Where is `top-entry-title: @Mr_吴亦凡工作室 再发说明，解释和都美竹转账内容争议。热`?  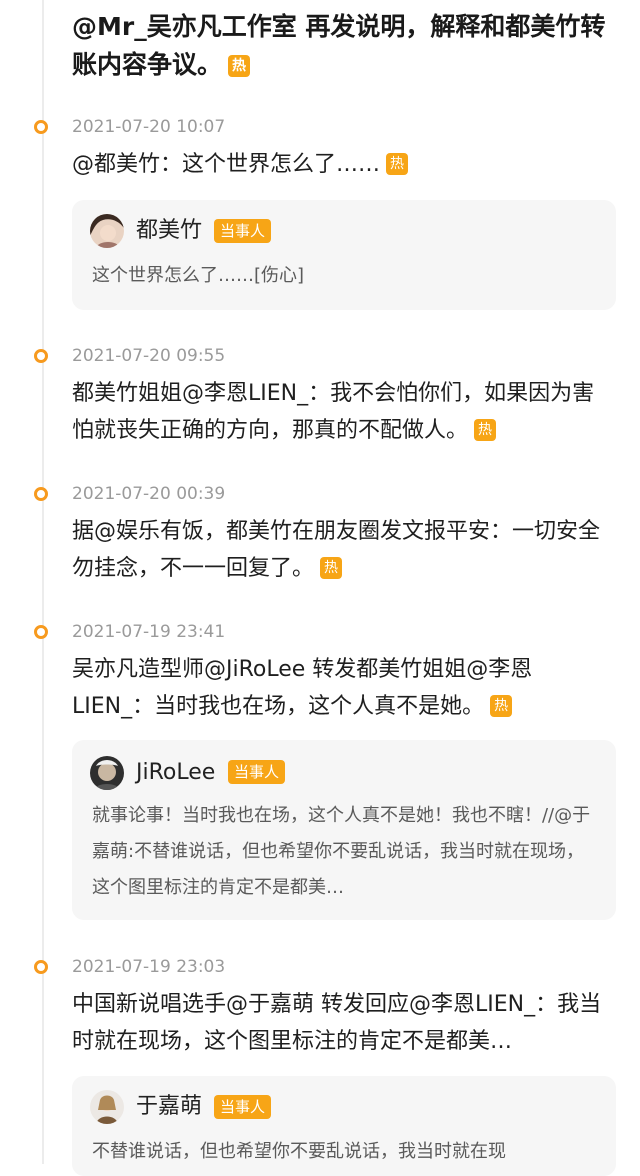 top-entry-title: @Mr_吴亦凡工作室 再发说明，解释和都美竹转账内容争议。热 is located at coordinates (346, 46).